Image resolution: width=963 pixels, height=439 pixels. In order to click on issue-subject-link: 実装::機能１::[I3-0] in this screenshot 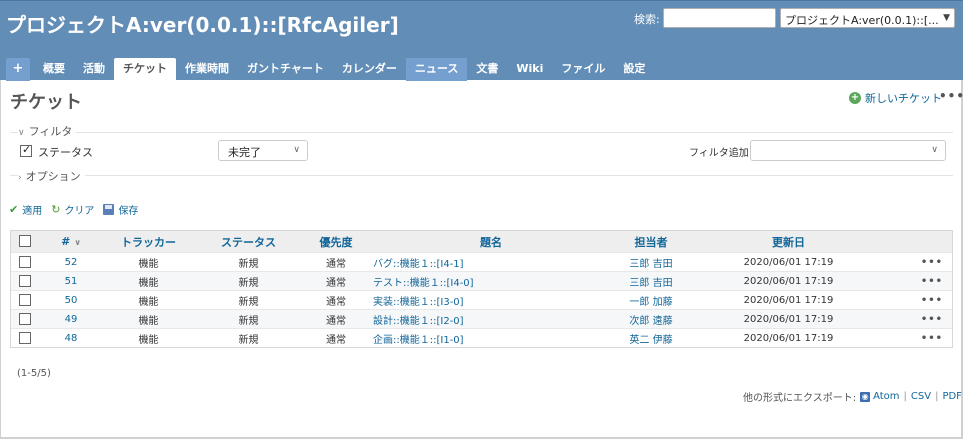, I will do `click(491, 300)`.